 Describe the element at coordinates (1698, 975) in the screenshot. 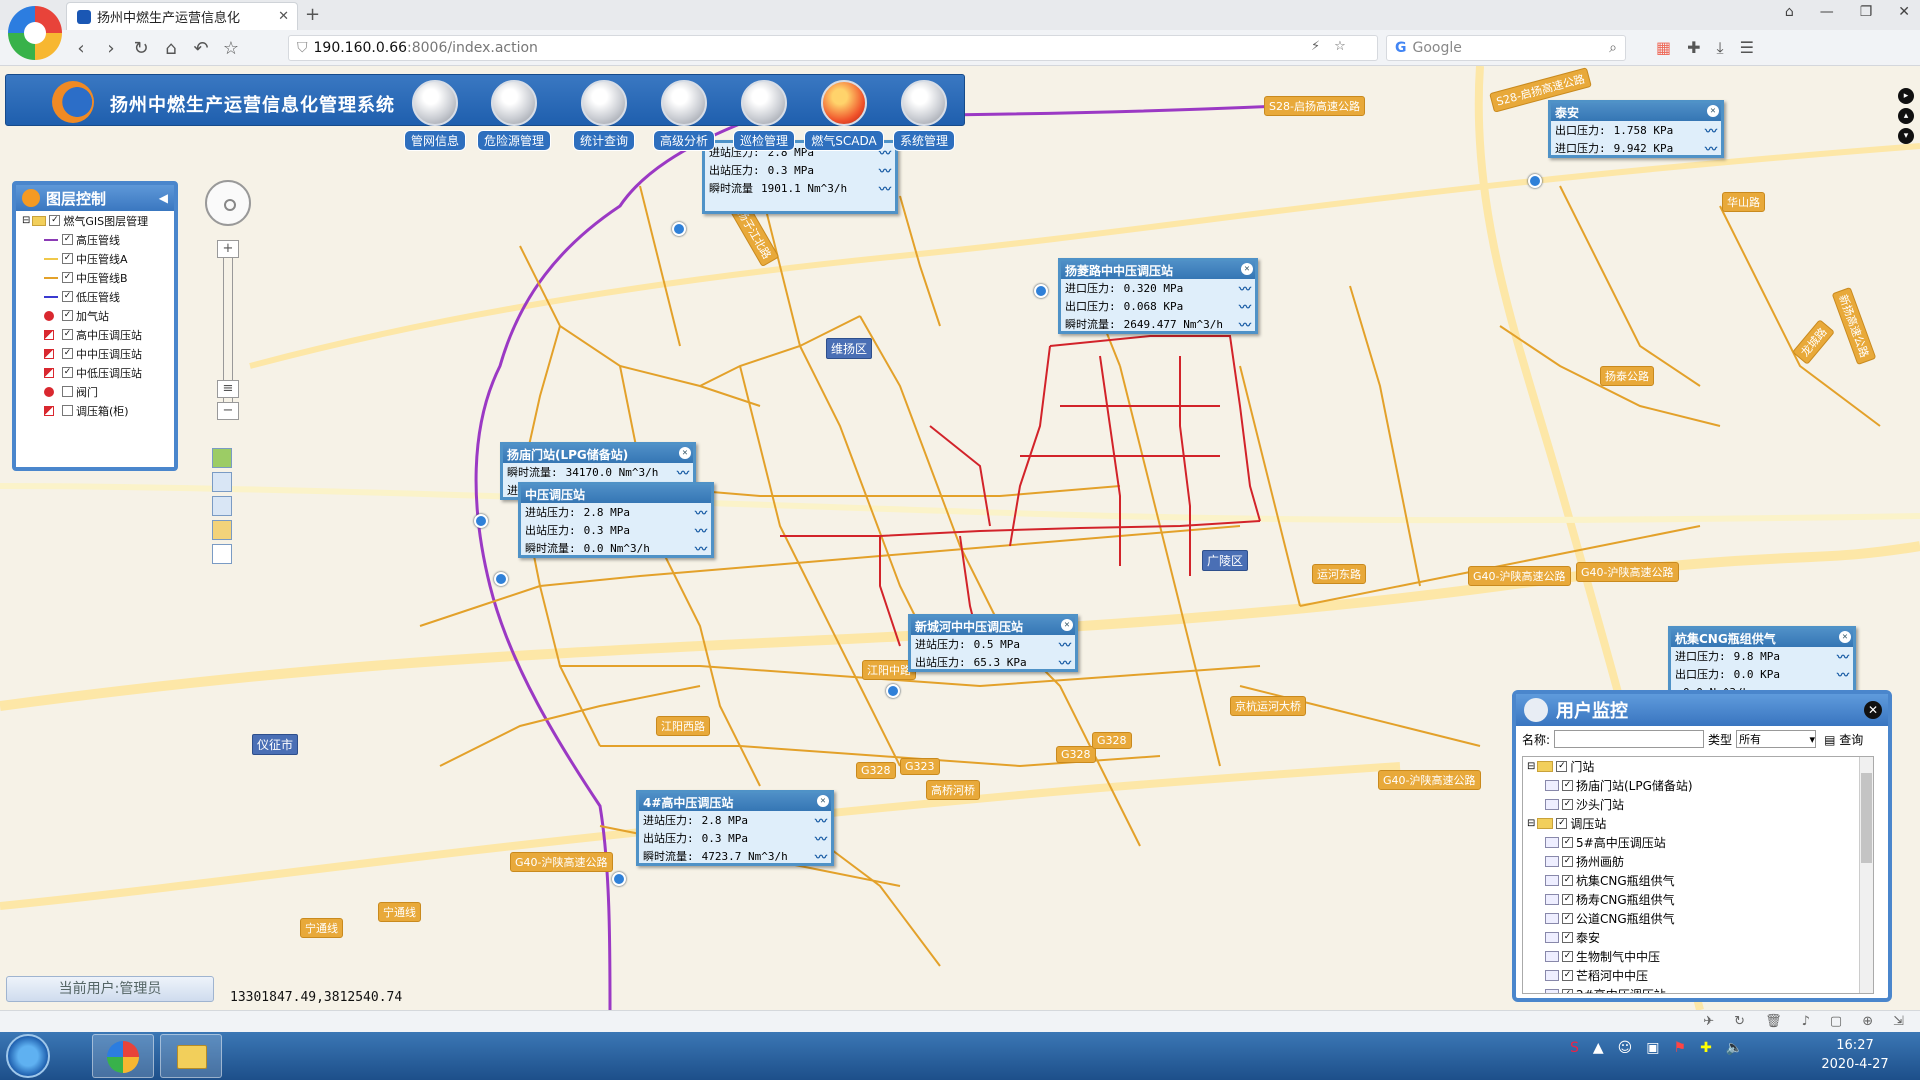

I see `tree-item: ✓ 芒稻河中中压` at that location.